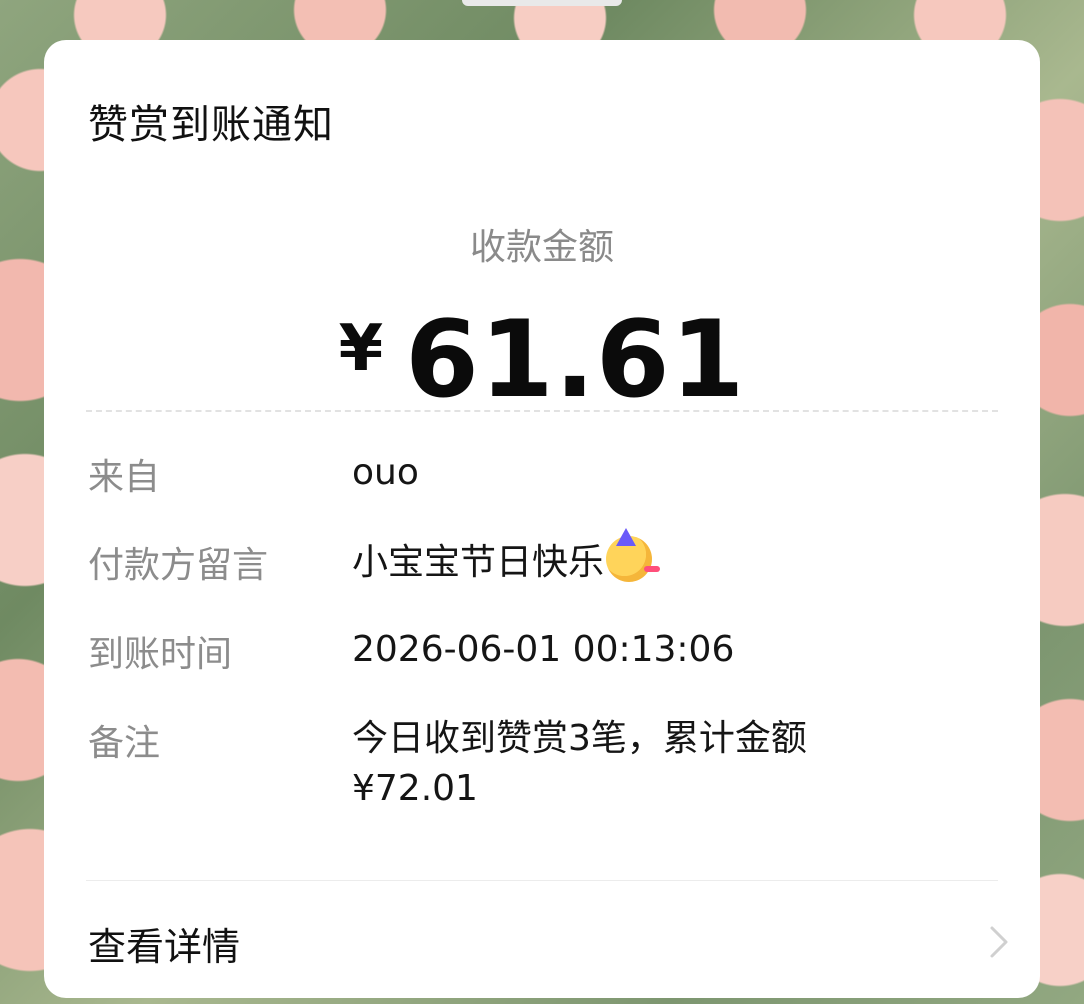  What do you see at coordinates (415, 788) in the screenshot?
I see `row-value-remark-line2: ¥72.01` at bounding box center [415, 788].